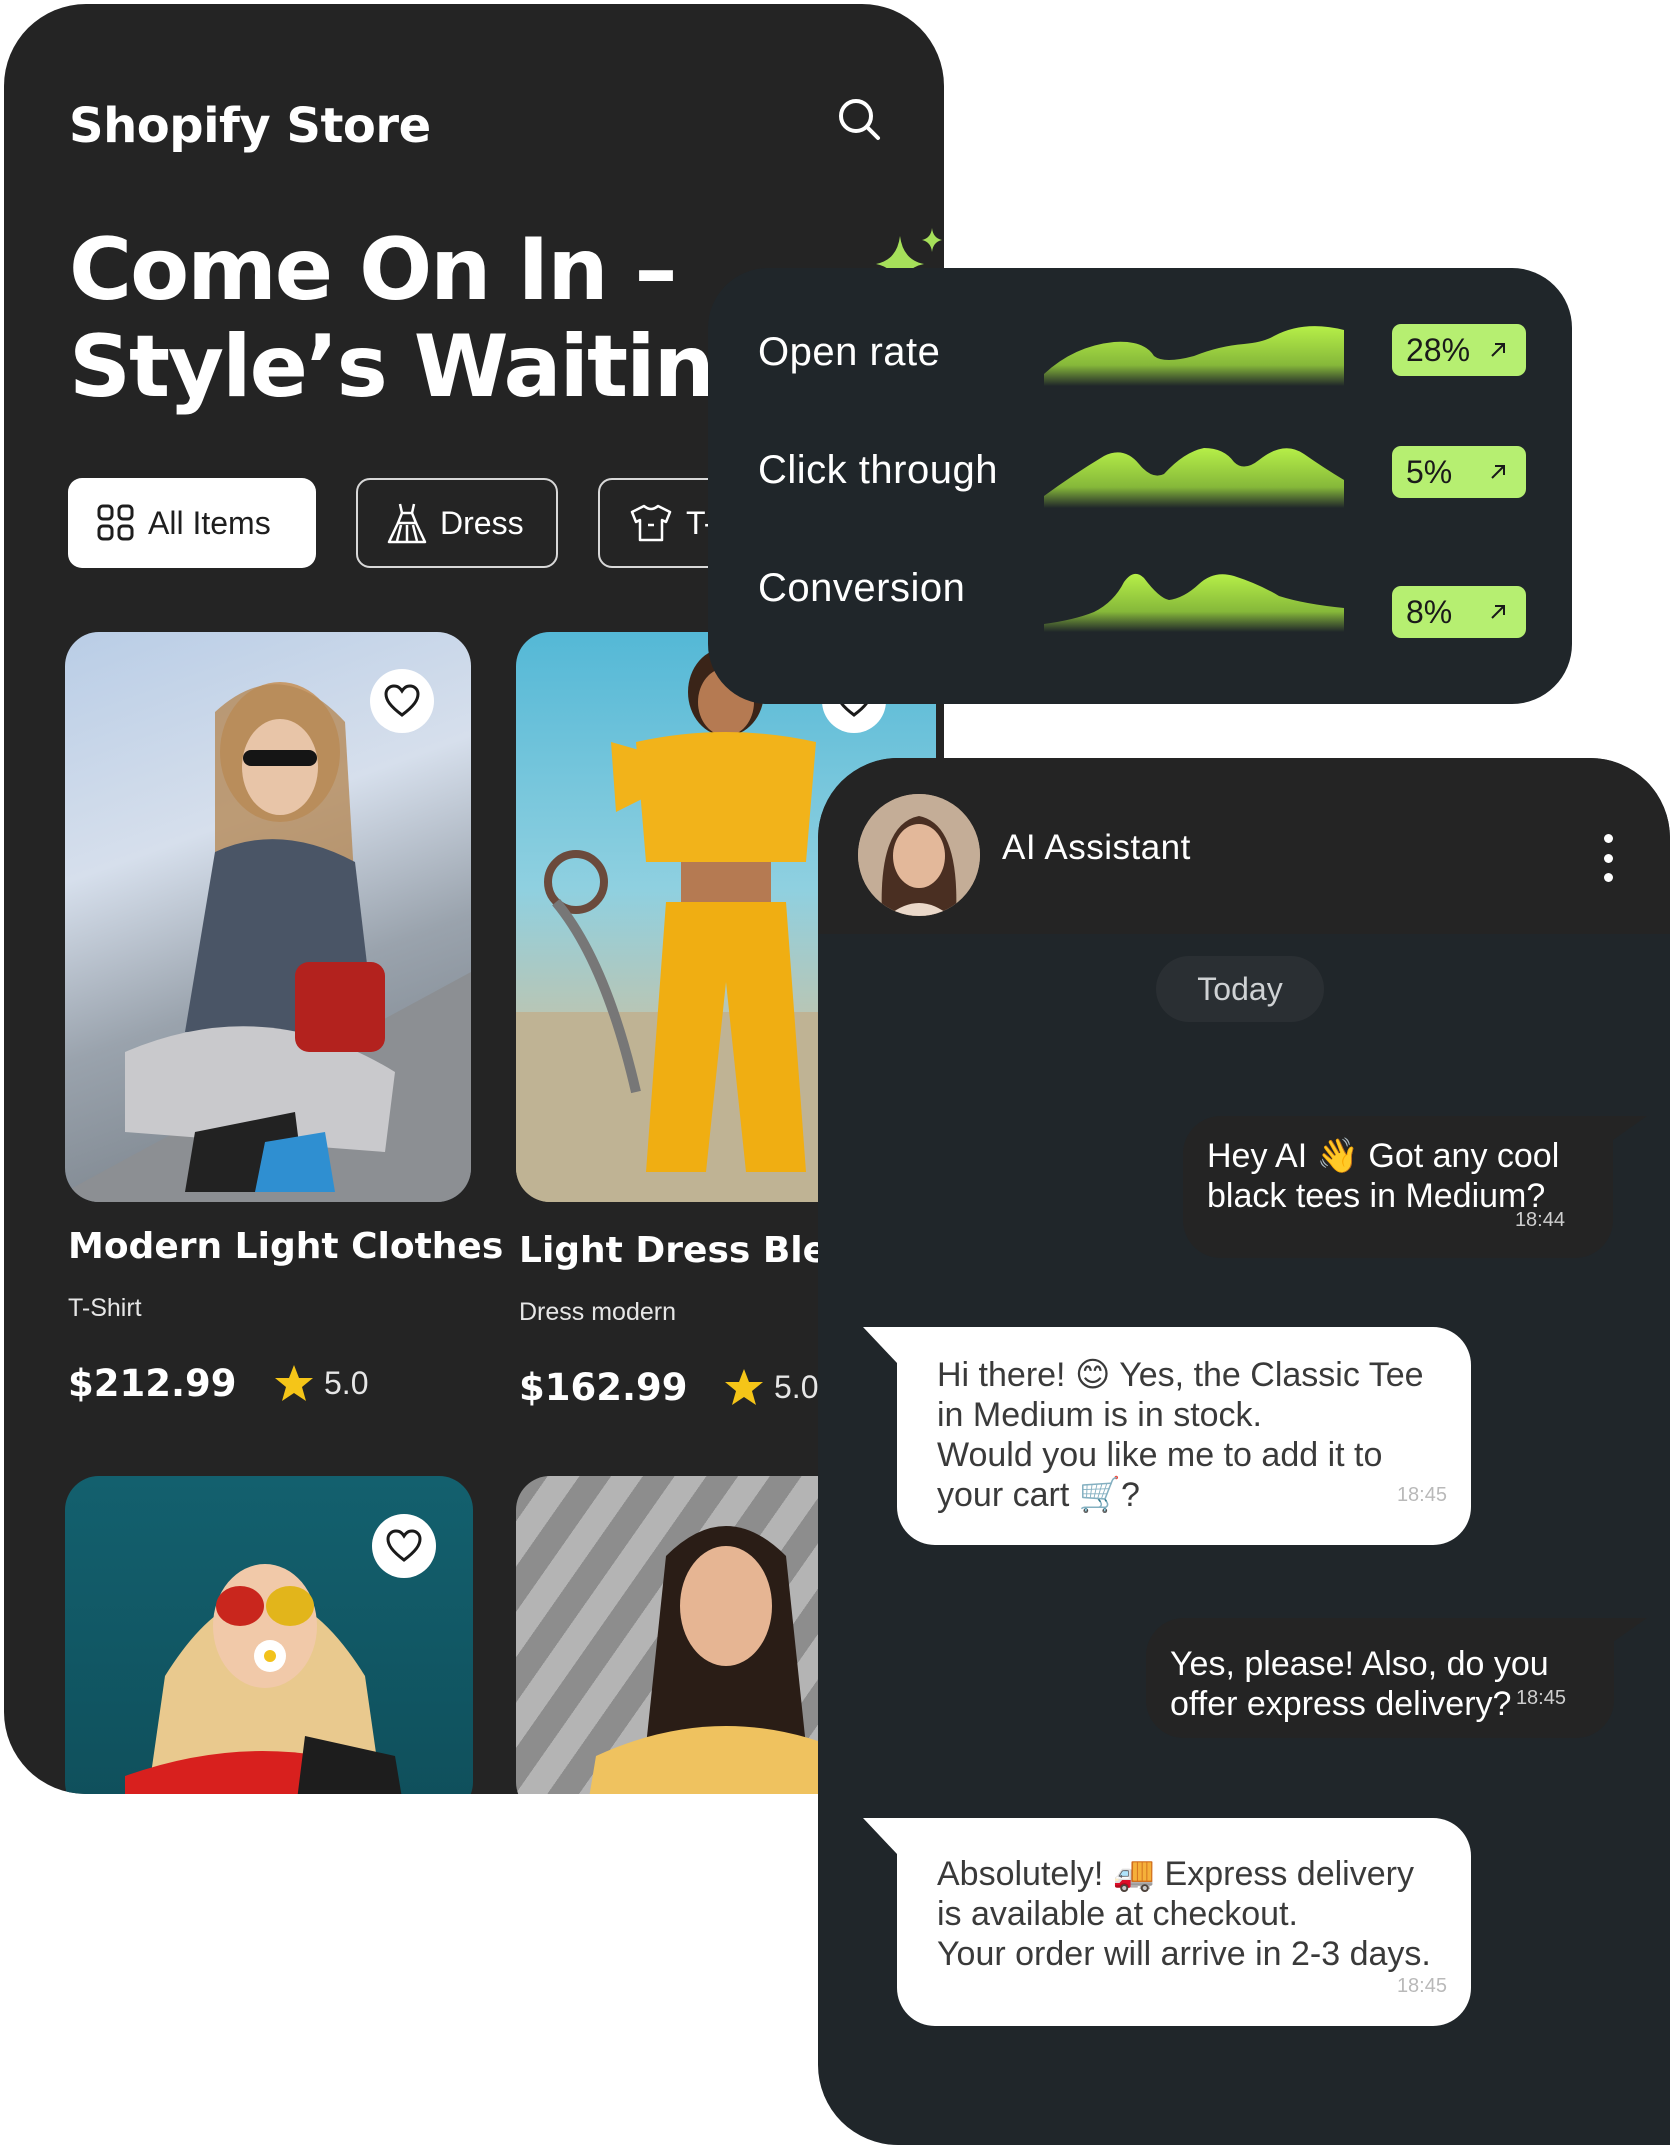  I want to click on stat-label-open-rate: Open rate, so click(849, 352).